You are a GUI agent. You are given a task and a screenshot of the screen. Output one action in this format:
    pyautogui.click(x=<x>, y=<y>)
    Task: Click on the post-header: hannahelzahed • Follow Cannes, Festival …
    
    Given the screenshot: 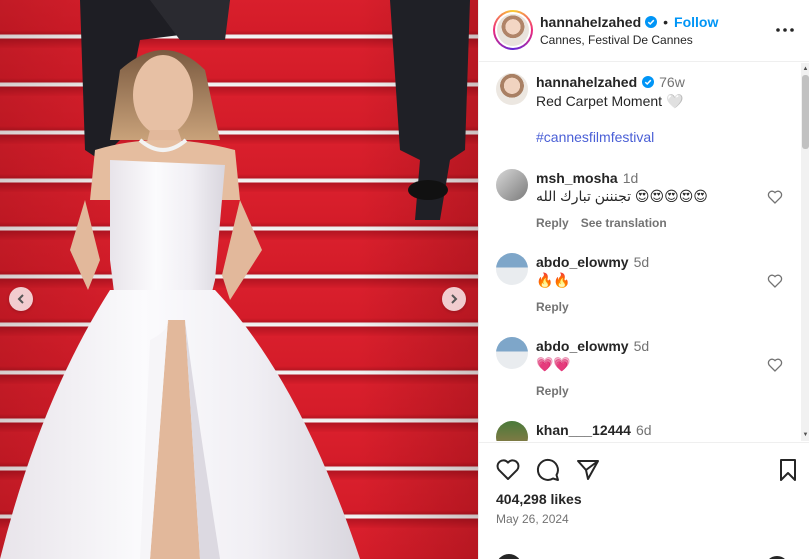 What is the action you would take?
    pyautogui.click(x=644, y=31)
    